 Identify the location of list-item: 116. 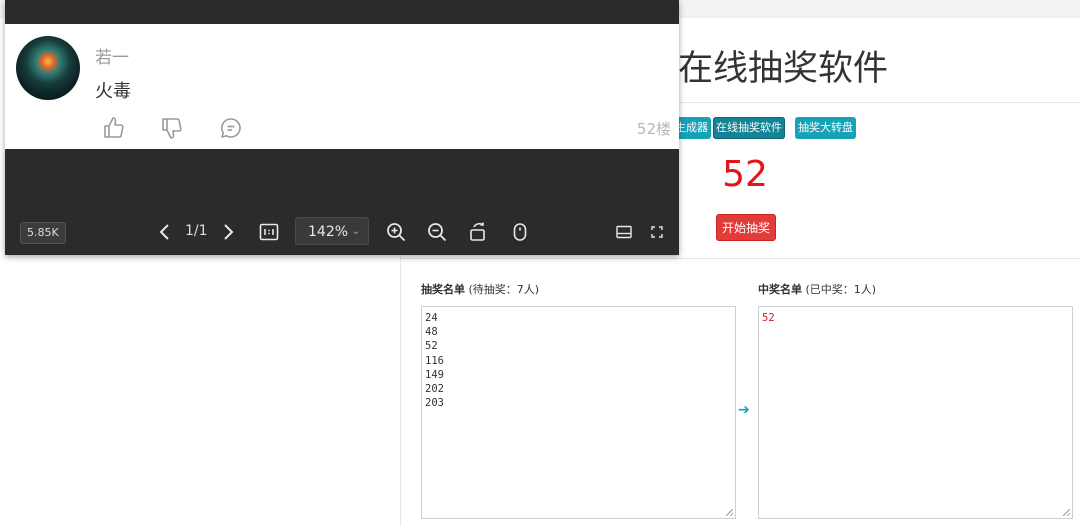
(434, 360).